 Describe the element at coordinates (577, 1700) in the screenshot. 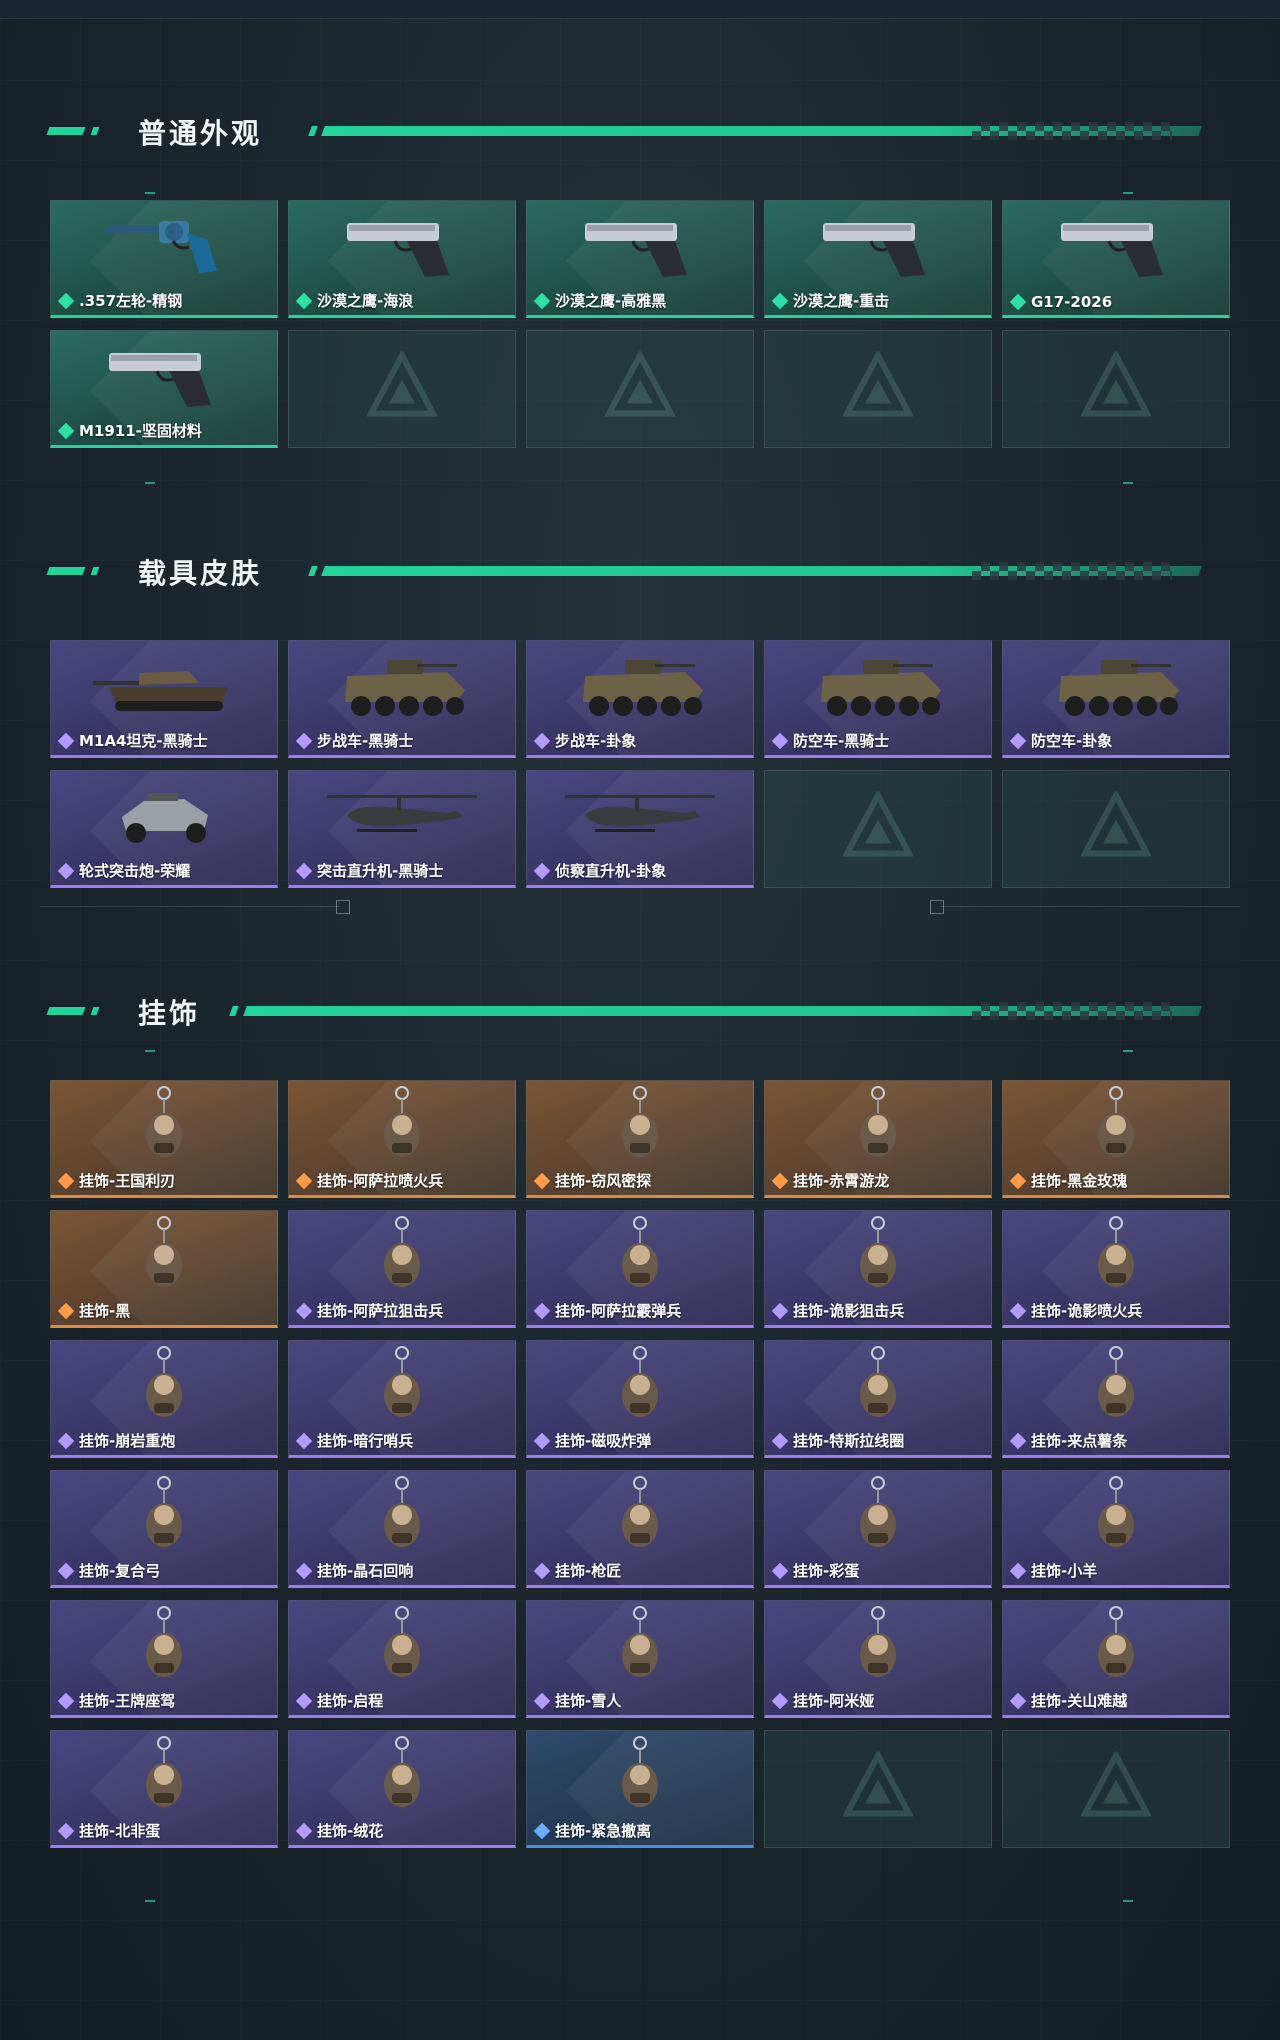

I see `item-label: 挂饰-雪人` at that location.